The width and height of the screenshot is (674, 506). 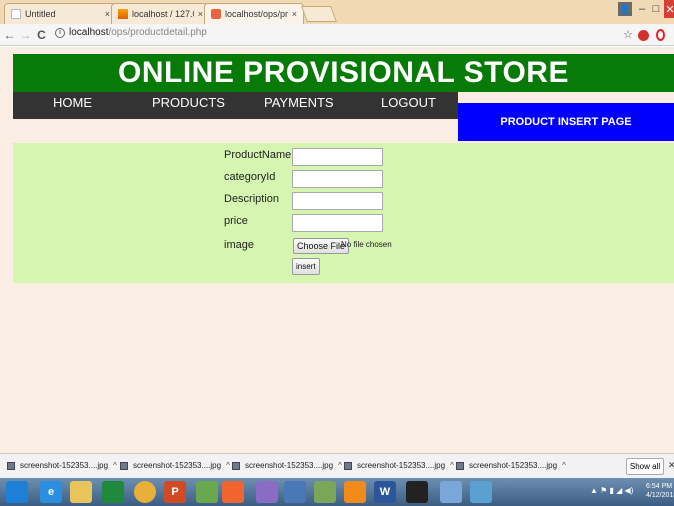 I want to click on file-explorer-icon, so click(x=81, y=492).